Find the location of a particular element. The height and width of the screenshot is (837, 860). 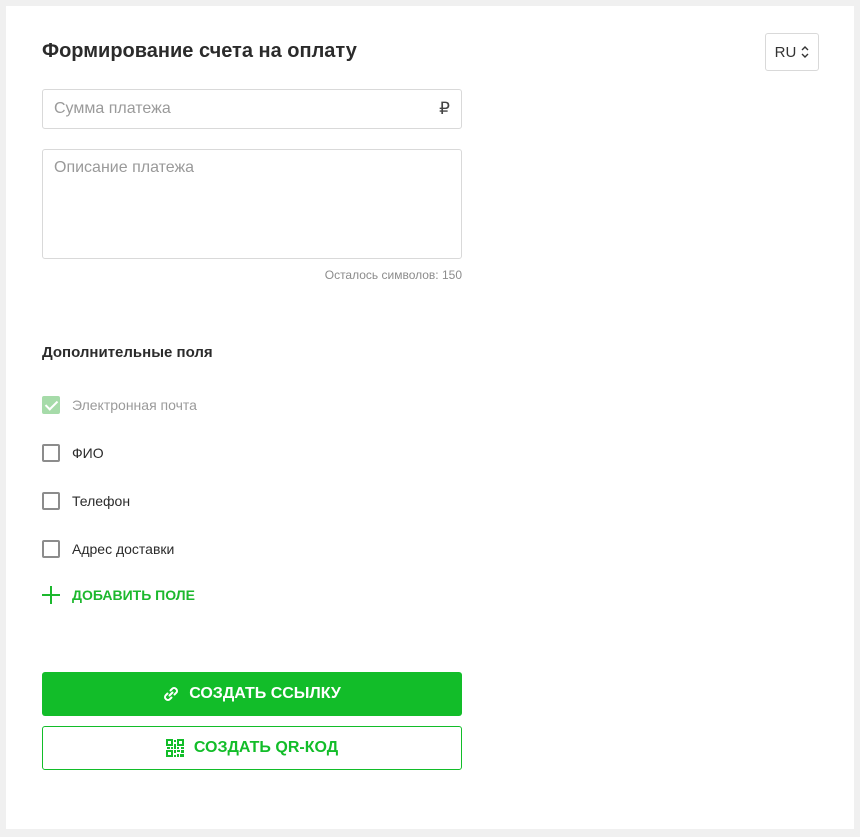

checkbox-phone is located at coordinates (51, 501).